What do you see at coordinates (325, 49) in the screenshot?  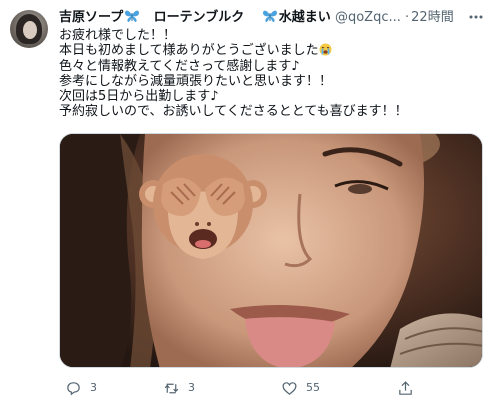 I see `loudly-crying-face-icon` at bounding box center [325, 49].